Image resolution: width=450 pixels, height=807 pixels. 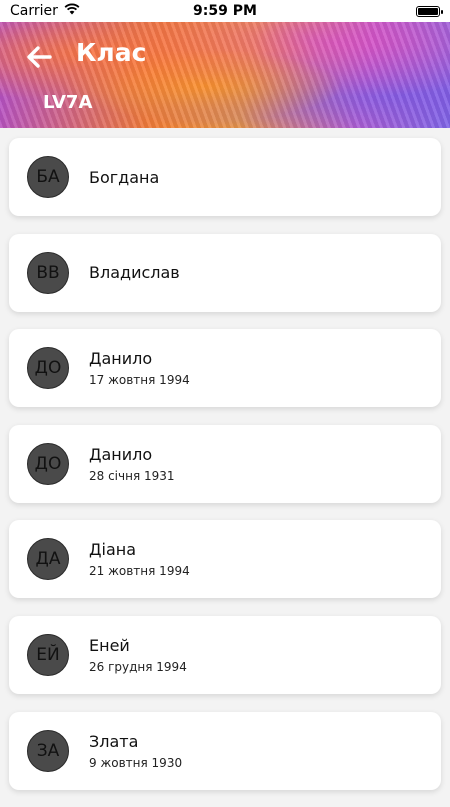 I want to click on student-info: Злата 9 жовтня 1930, so click(x=135, y=751).